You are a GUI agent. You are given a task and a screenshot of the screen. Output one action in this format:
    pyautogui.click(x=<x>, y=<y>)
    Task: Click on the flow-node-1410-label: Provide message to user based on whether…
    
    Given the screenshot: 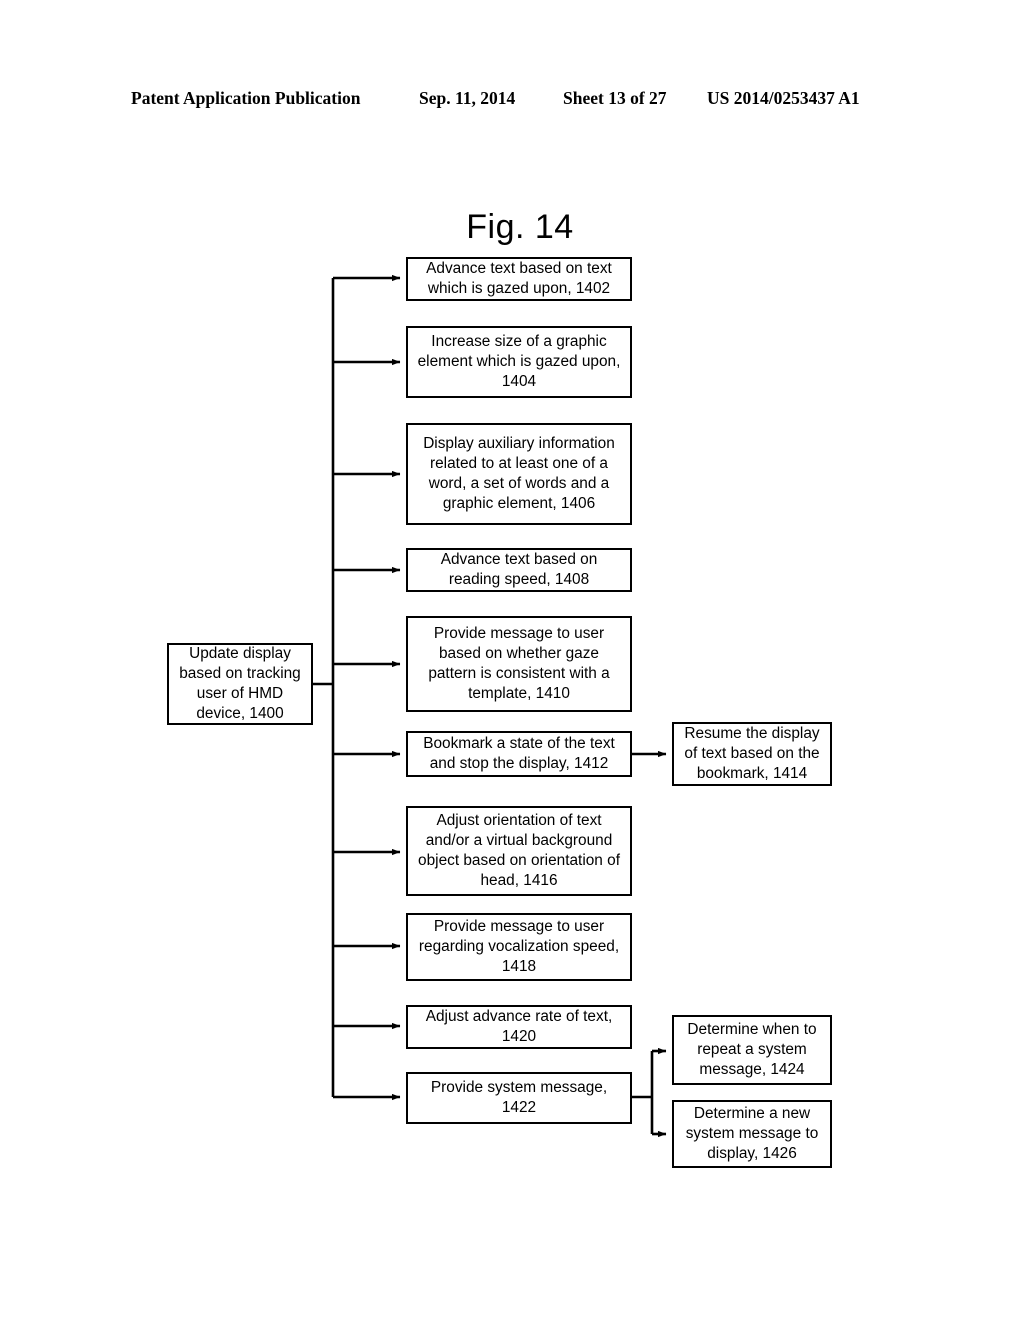 What is the action you would take?
    pyautogui.click(x=519, y=663)
    